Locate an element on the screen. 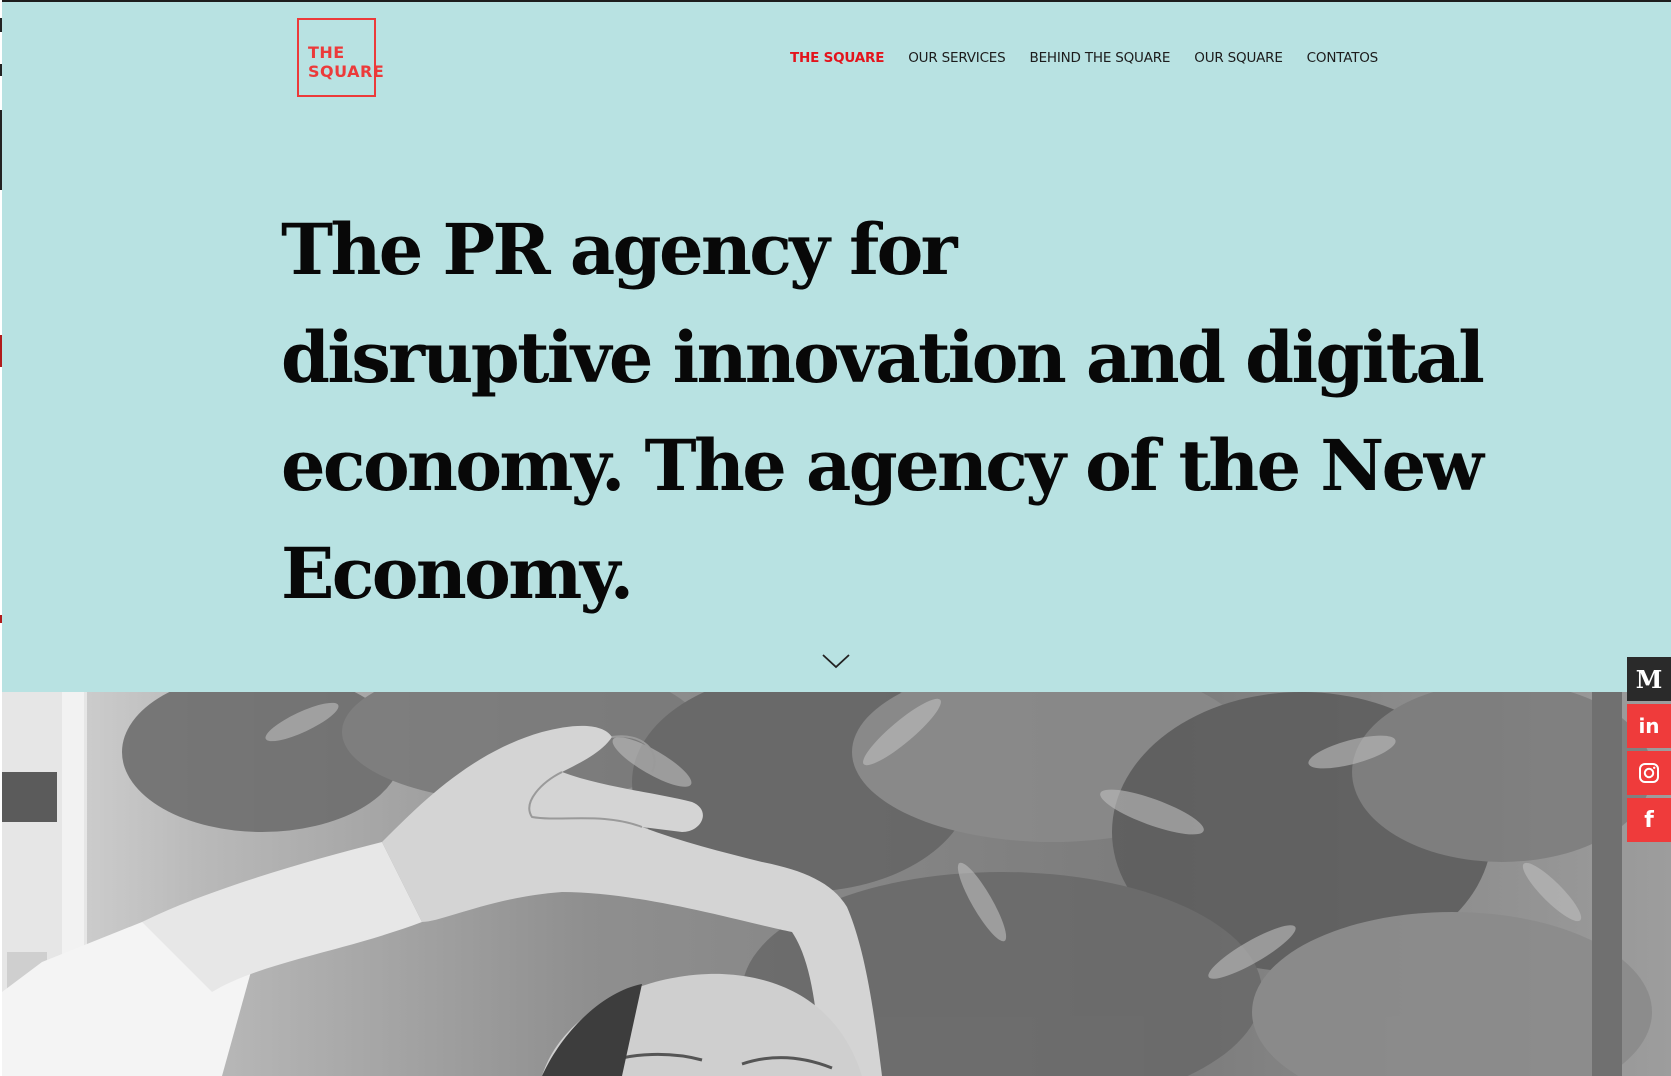 The image size is (1671, 1076). facebook-link: f is located at coordinates (1649, 820).